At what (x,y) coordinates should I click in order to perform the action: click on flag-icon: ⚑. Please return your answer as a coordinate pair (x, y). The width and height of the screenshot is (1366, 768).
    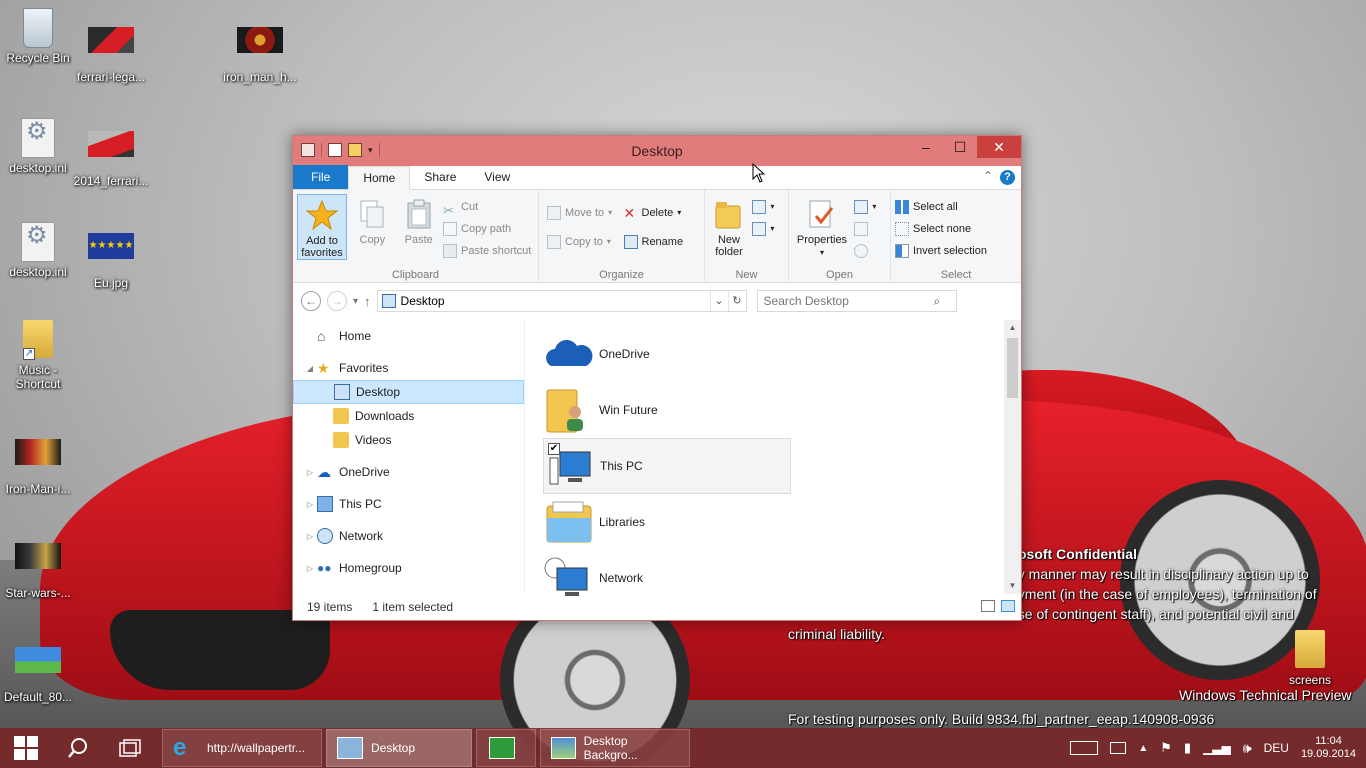
    Looking at the image, I should click on (1166, 748).